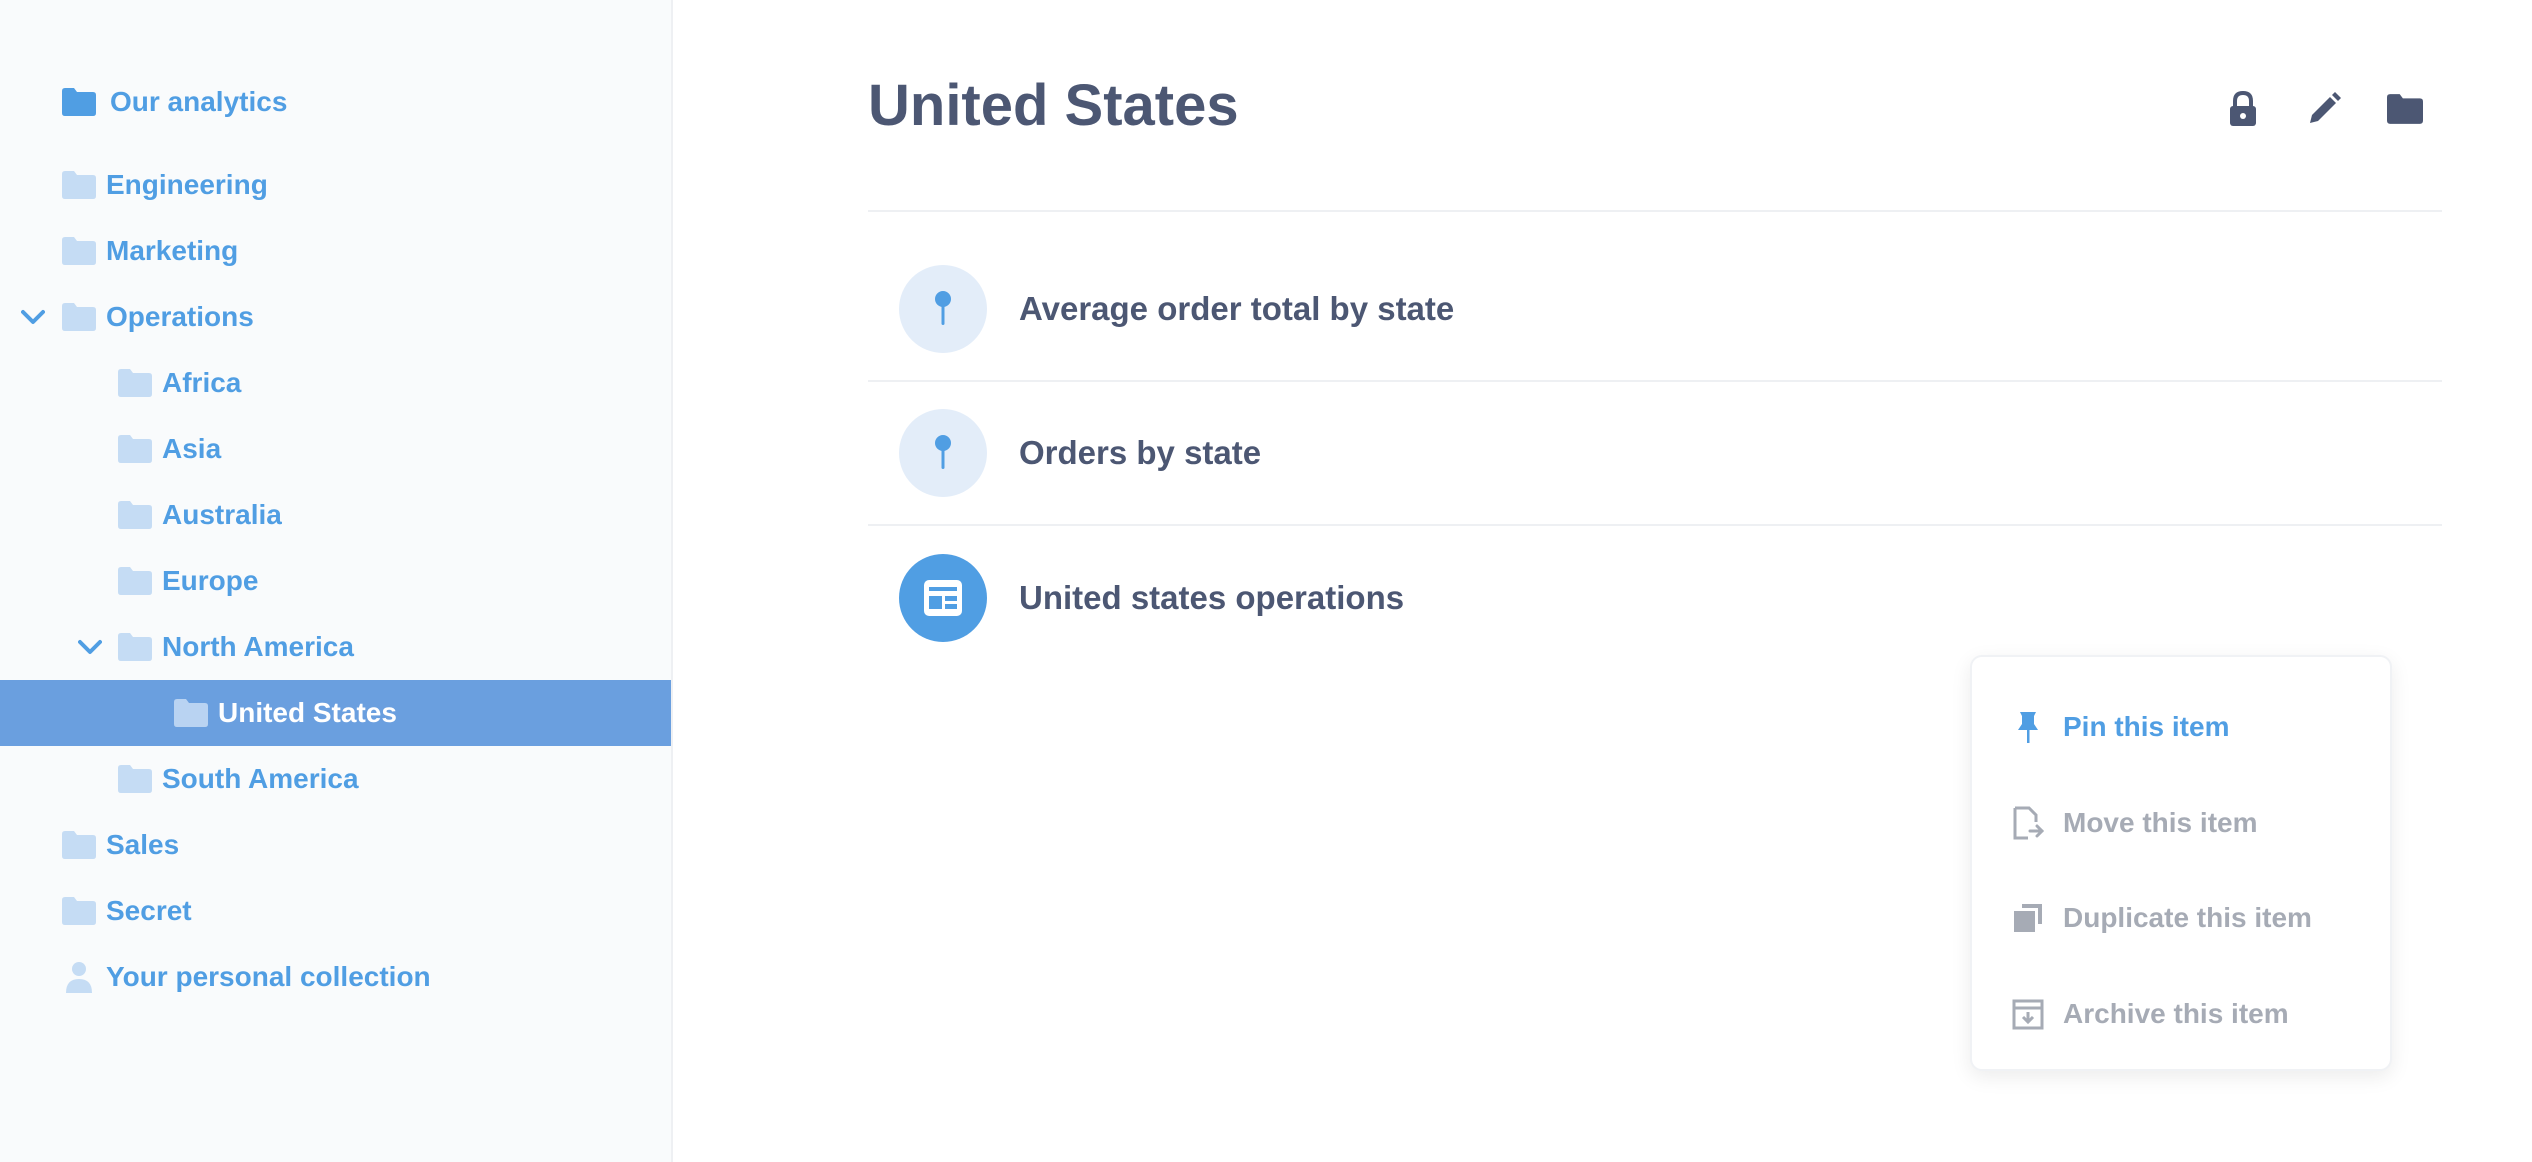 Image resolution: width=2532 pixels, height=1162 pixels. Describe the element at coordinates (79, 977) in the screenshot. I see `person-icon` at that location.